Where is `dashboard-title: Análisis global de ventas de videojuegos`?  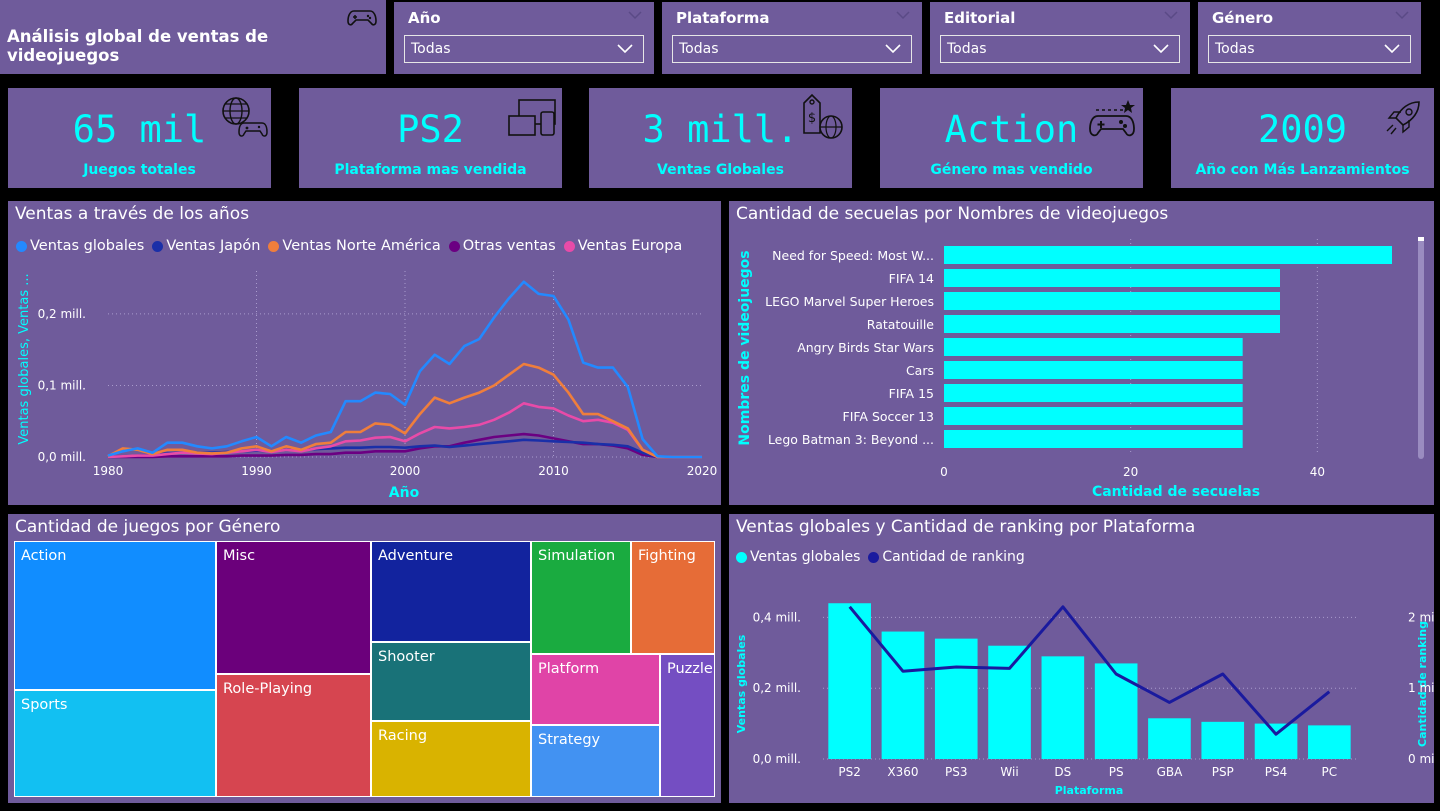 dashboard-title: Análisis global de ventas de videojuegos is located at coordinates (138, 46).